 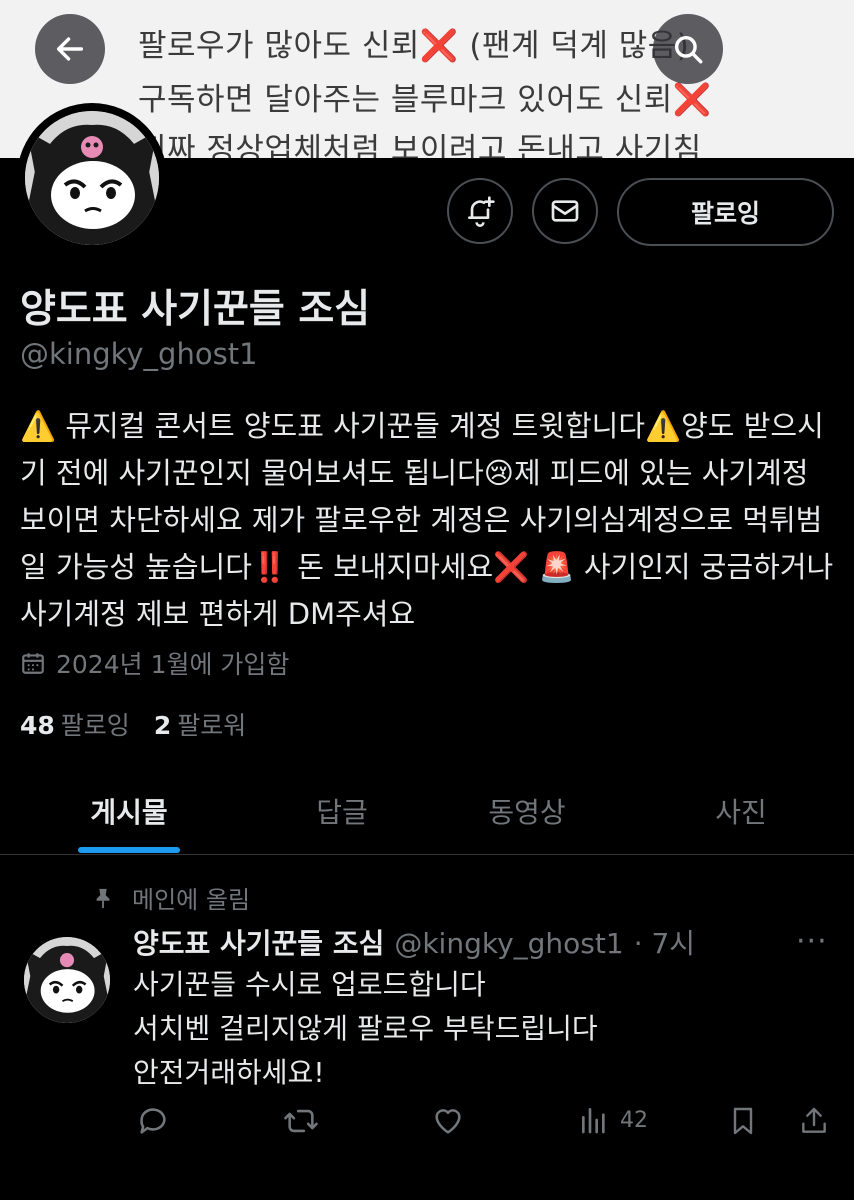 I want to click on message-button, so click(x=565, y=211).